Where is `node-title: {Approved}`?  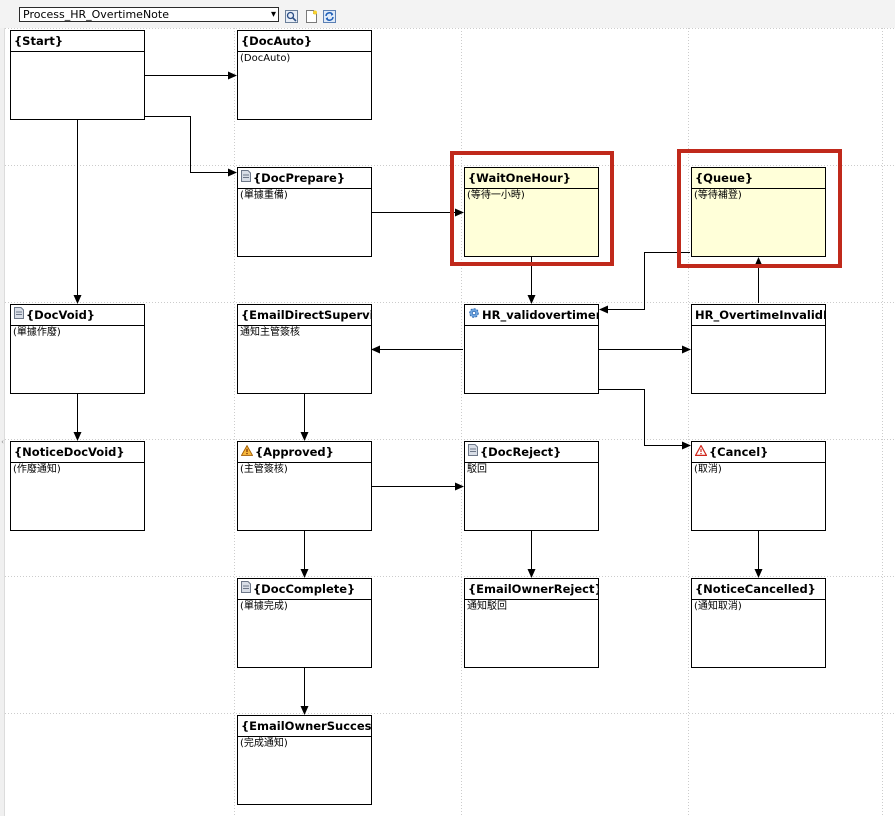 node-title: {Approved} is located at coordinates (294, 451).